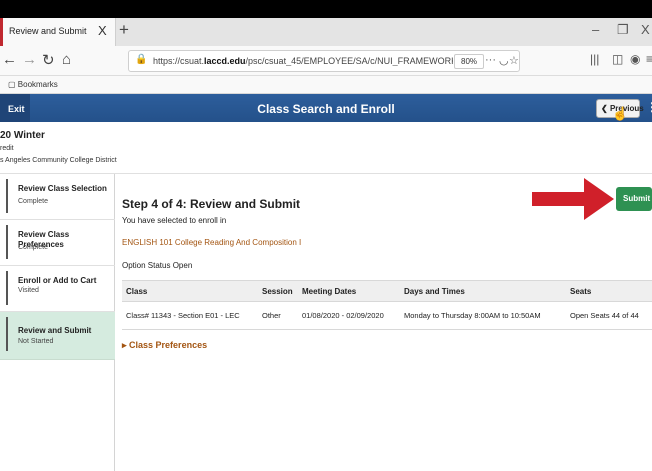  What do you see at coordinates (28, 290) in the screenshot?
I see `step-status: Visited` at bounding box center [28, 290].